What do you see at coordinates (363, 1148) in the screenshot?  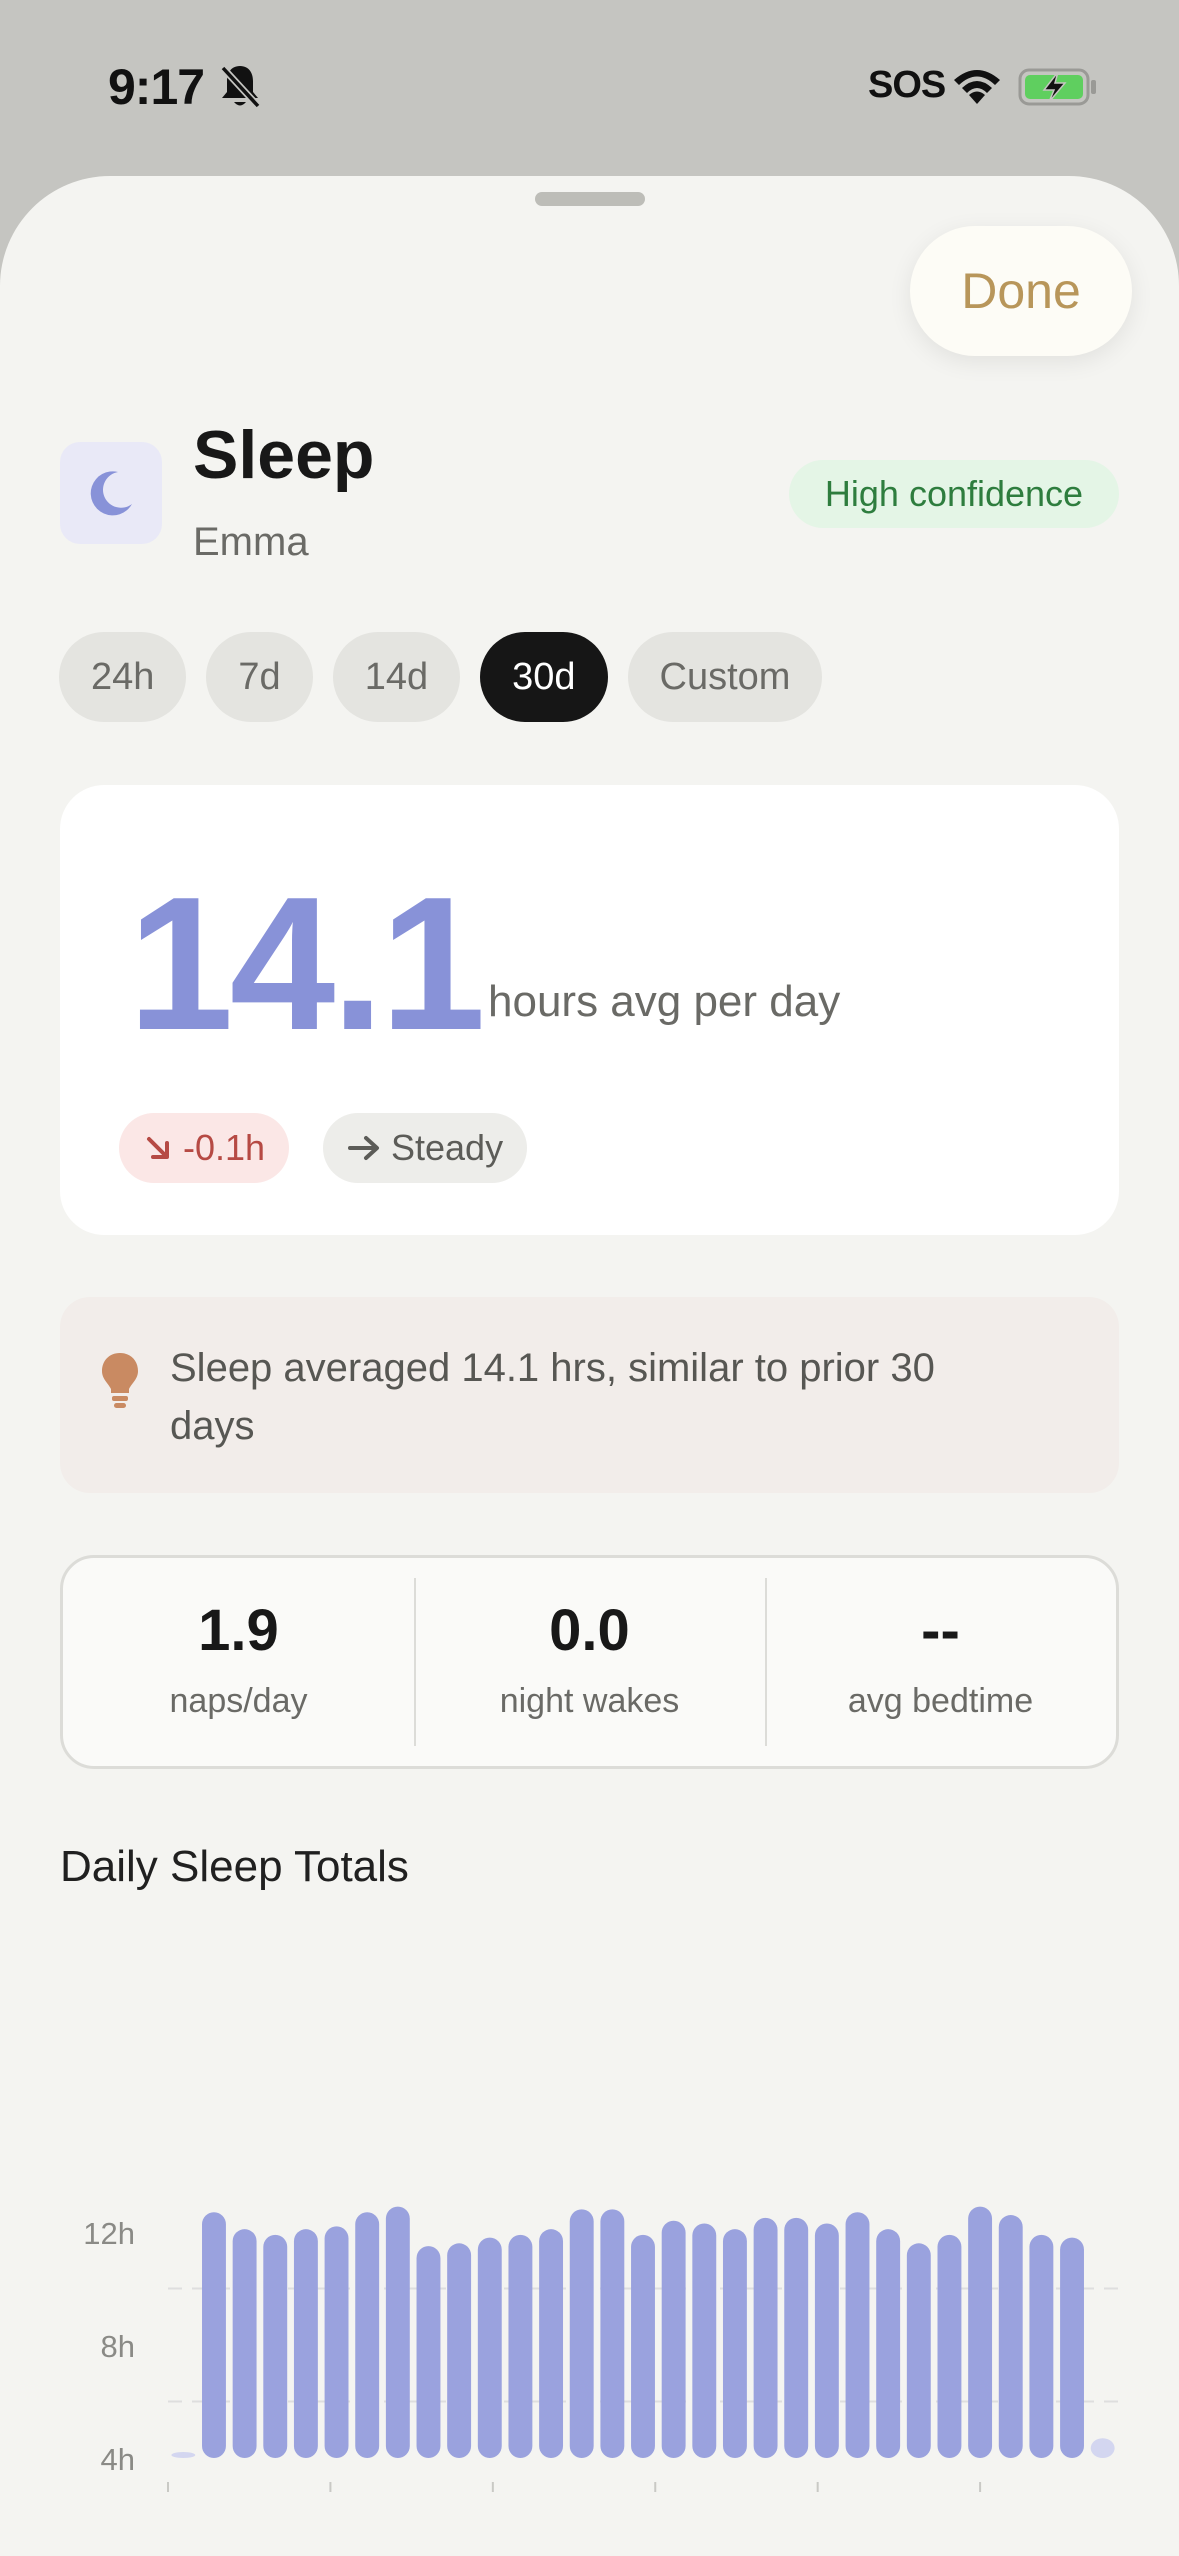 I see `arrow-right-icon` at bounding box center [363, 1148].